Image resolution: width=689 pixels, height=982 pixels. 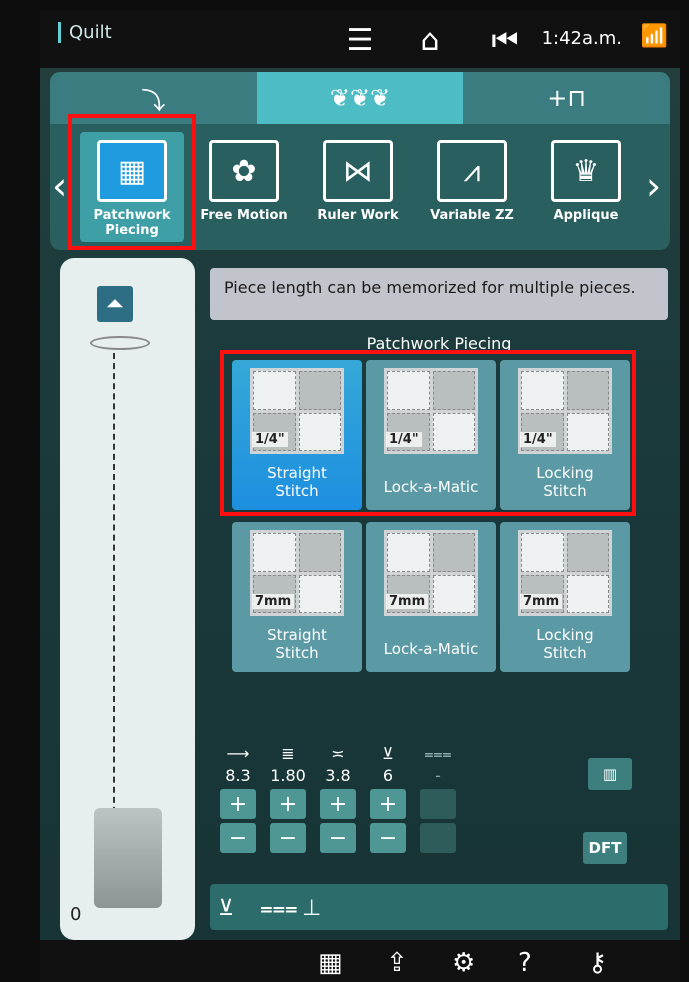 I want to click on needle-icon: ⤵, so click(x=153, y=100).